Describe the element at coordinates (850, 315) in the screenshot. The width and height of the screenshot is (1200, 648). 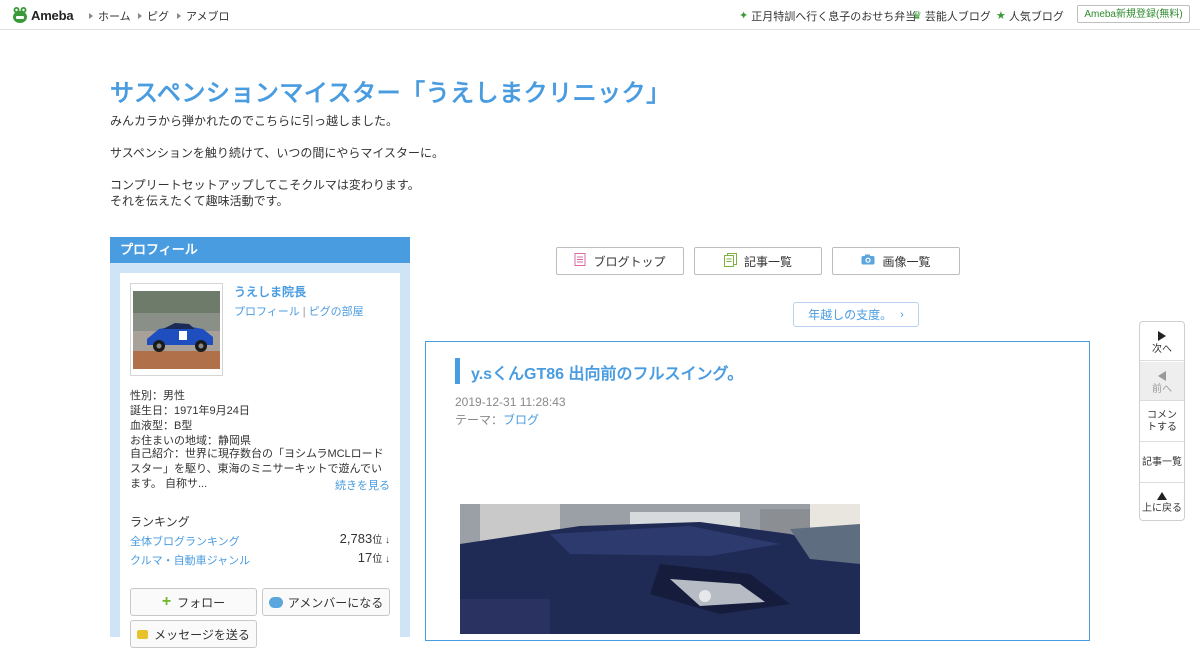
I see `previous-entry-label: 年越しの支度。` at that location.